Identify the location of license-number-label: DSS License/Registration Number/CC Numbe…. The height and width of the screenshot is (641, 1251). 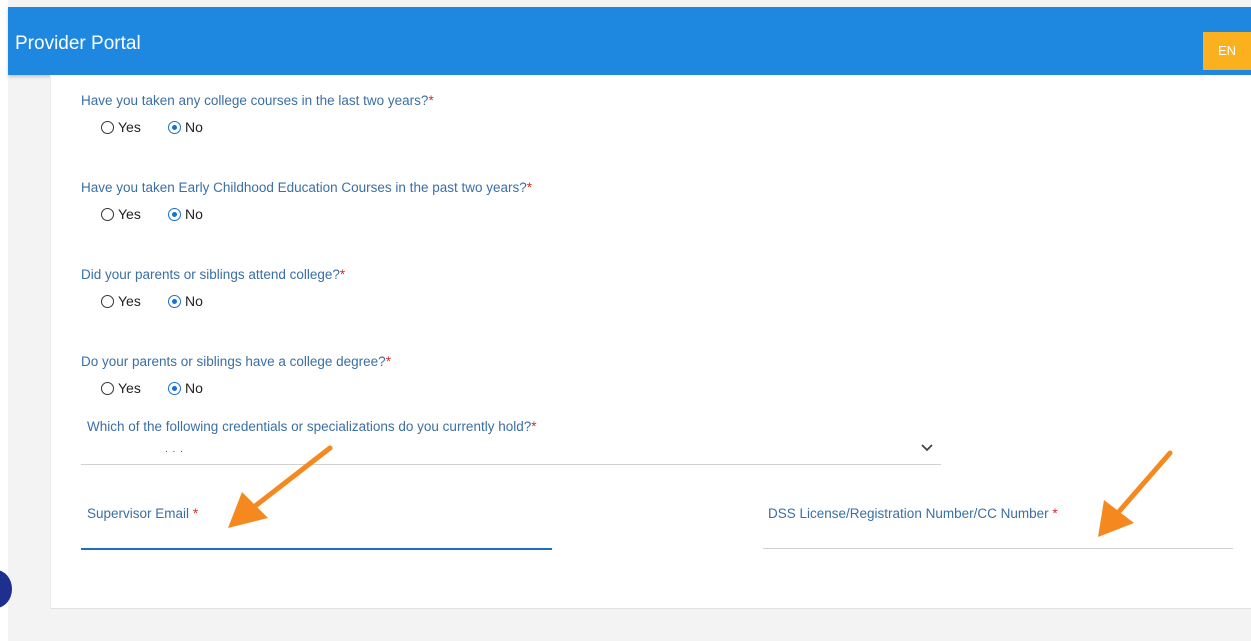
(913, 513).